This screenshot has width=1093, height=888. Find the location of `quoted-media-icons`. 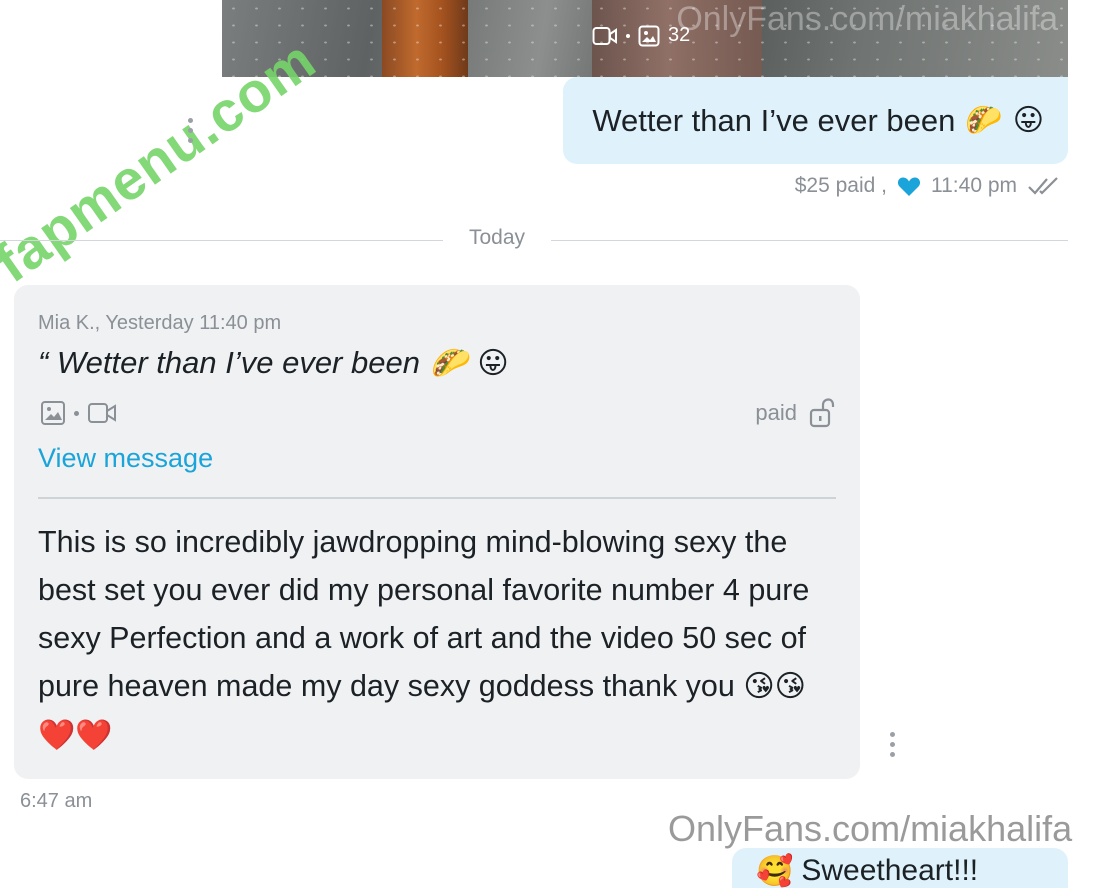

quoted-media-icons is located at coordinates (78, 413).